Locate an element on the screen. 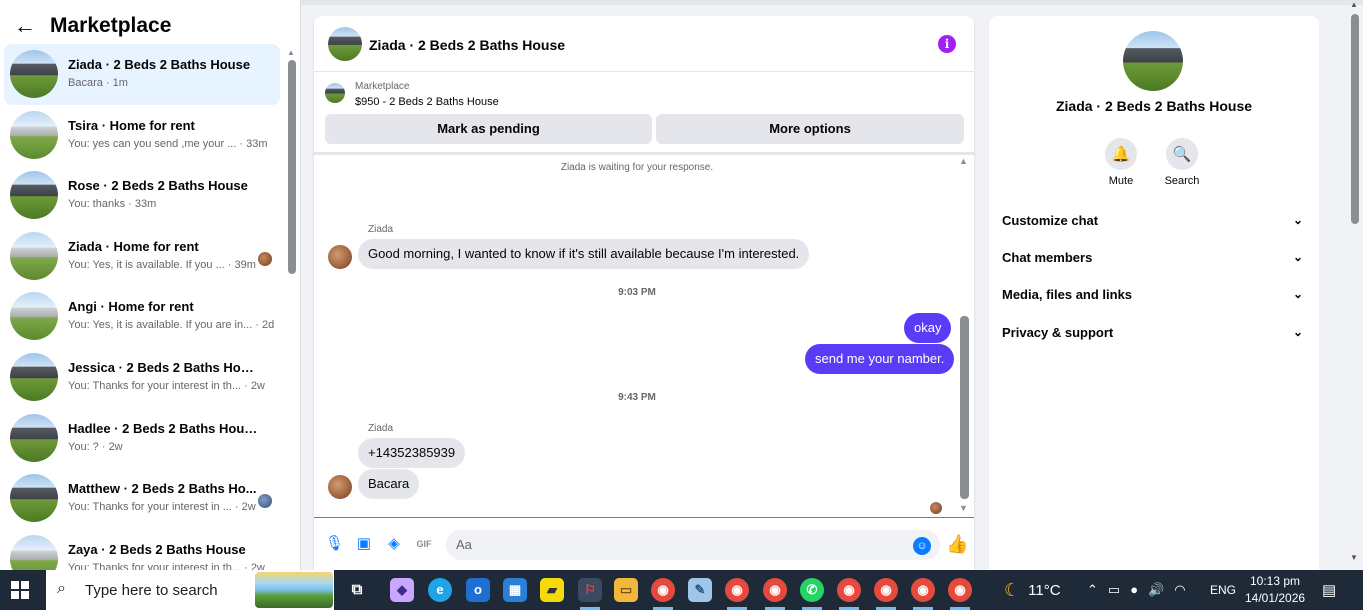  chat-members-section: Chat members ⌄ is located at coordinates (1155, 260).